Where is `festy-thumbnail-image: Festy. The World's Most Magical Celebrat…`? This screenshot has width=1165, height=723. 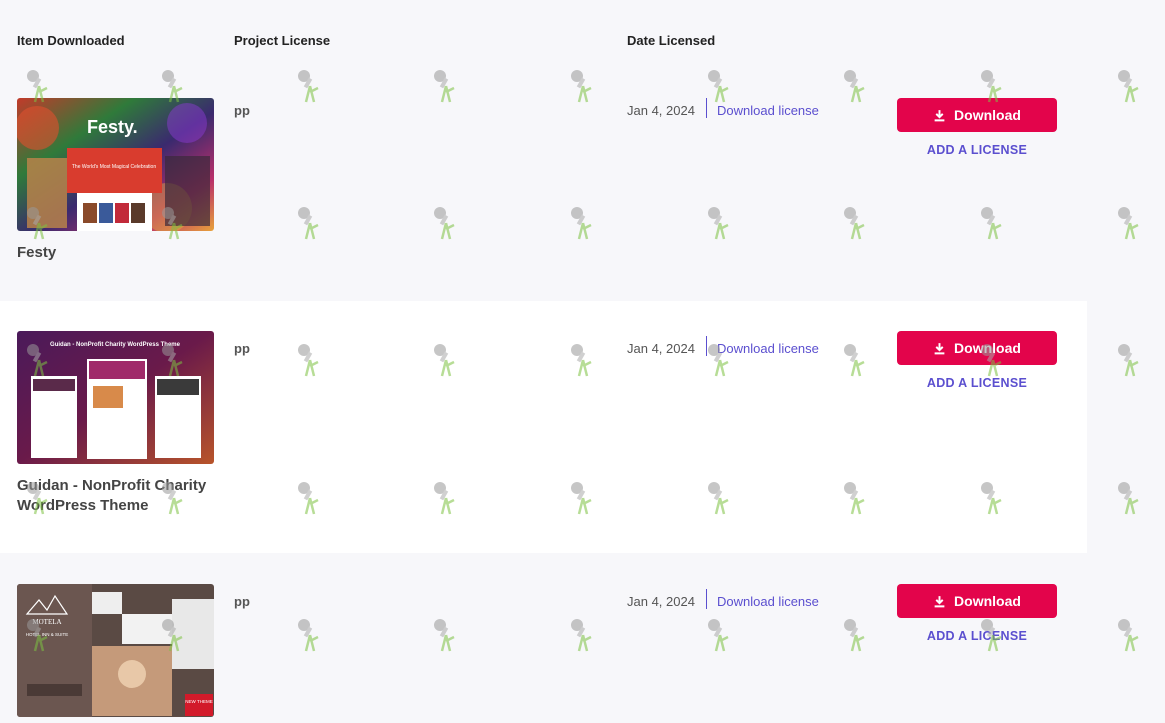
festy-thumbnail-image: Festy. The World's Most Magical Celebrat… is located at coordinates (115, 164).